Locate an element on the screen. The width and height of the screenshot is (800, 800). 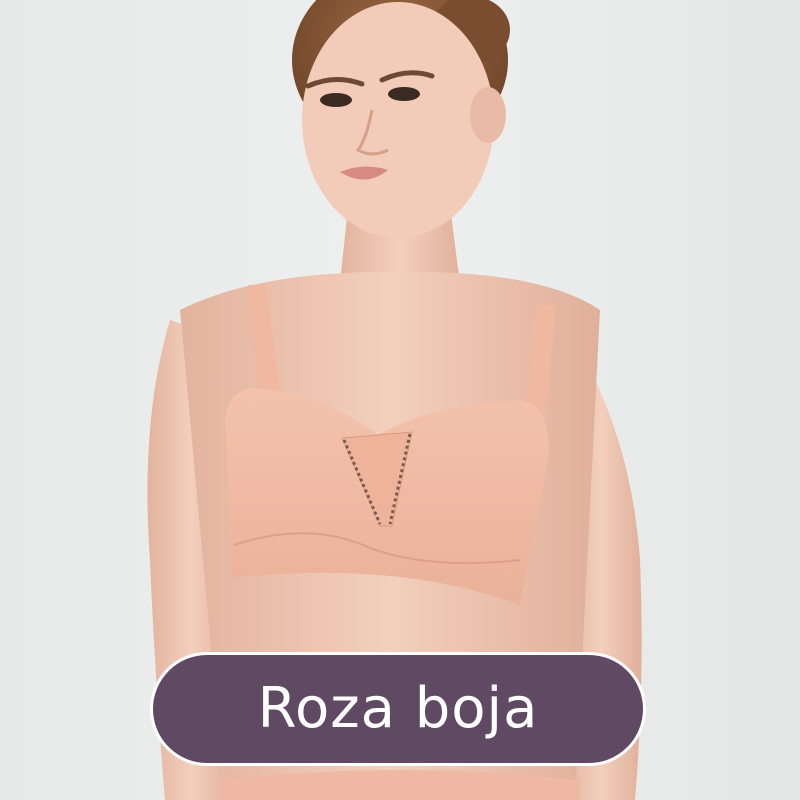
left-eye is located at coordinates (336, 100).